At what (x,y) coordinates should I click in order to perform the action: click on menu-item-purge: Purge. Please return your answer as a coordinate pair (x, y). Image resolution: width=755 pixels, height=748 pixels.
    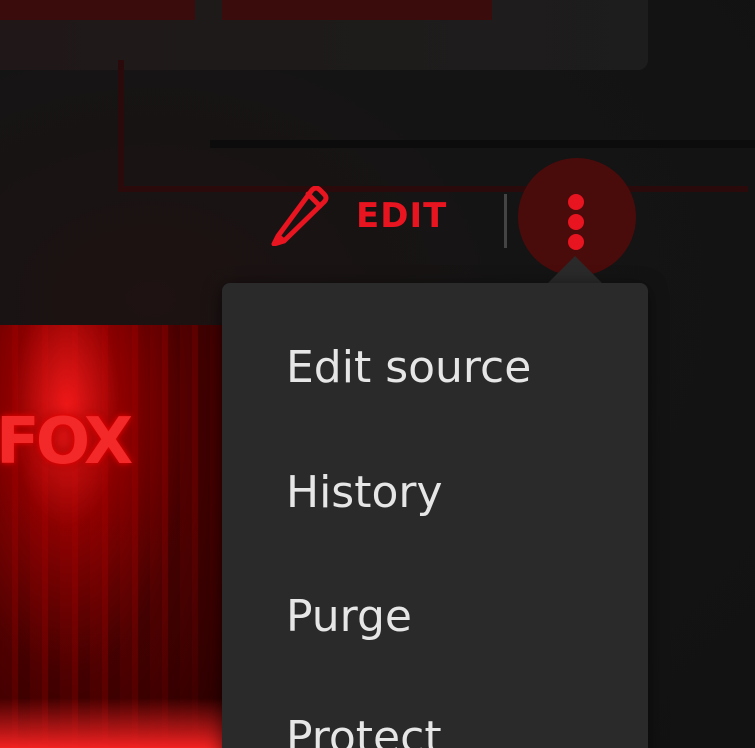
    Looking at the image, I should click on (349, 617).